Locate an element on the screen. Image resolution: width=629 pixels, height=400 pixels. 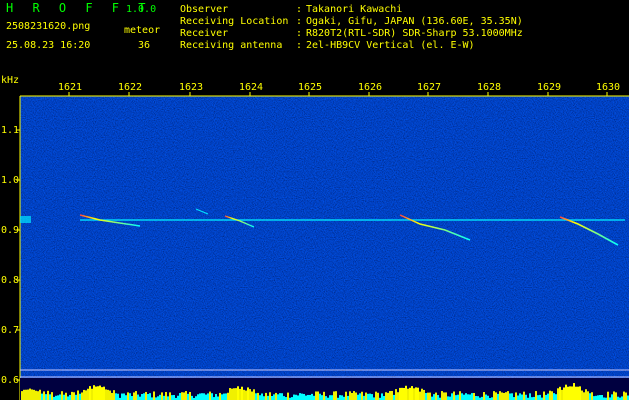
info-value-observer: Takanori Kawachi is located at coordinates (354, 9).